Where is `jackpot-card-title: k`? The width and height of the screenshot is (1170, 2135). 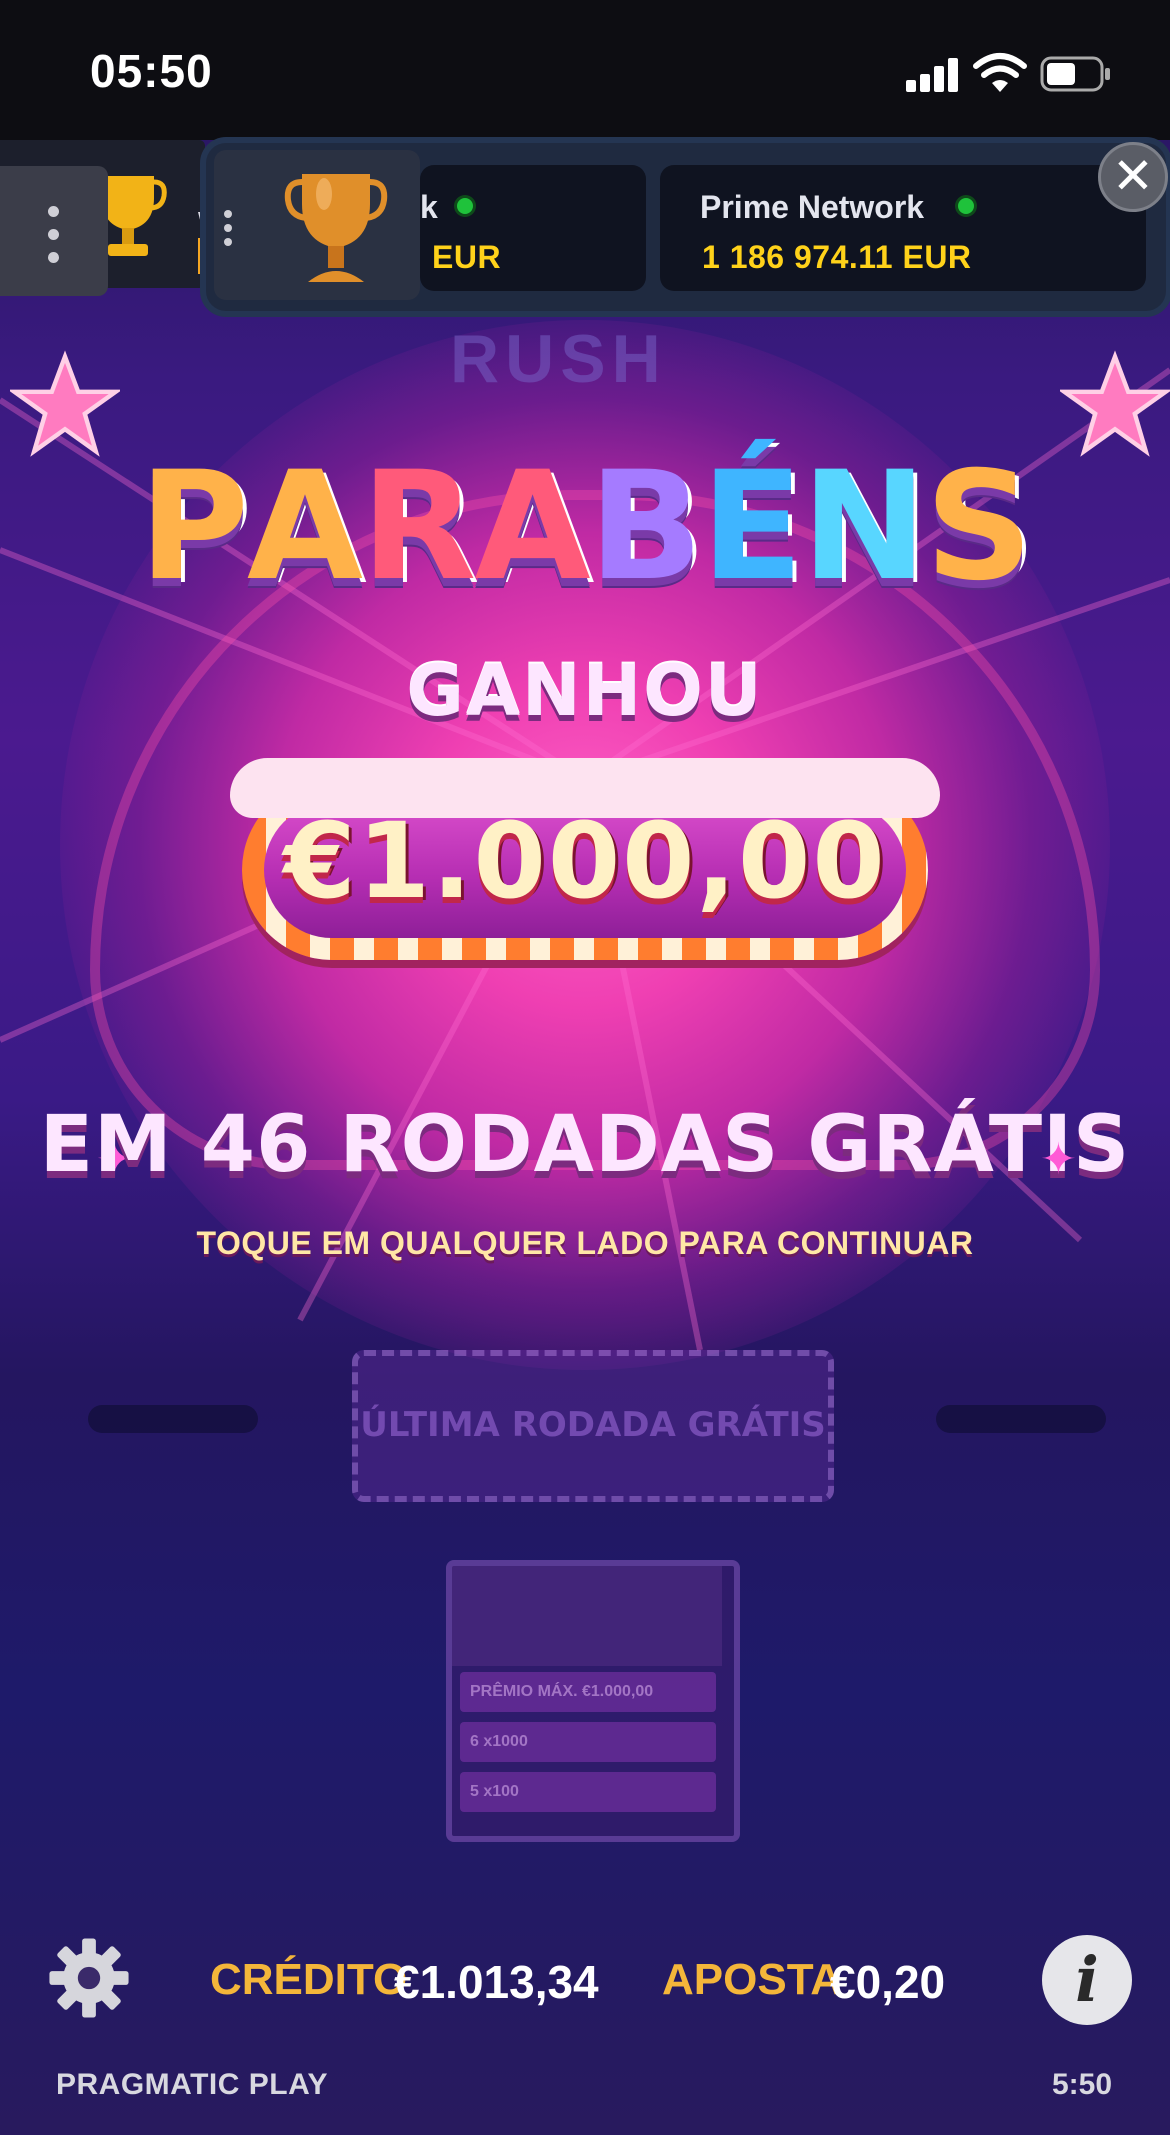 jackpot-card-title: k is located at coordinates (429, 207).